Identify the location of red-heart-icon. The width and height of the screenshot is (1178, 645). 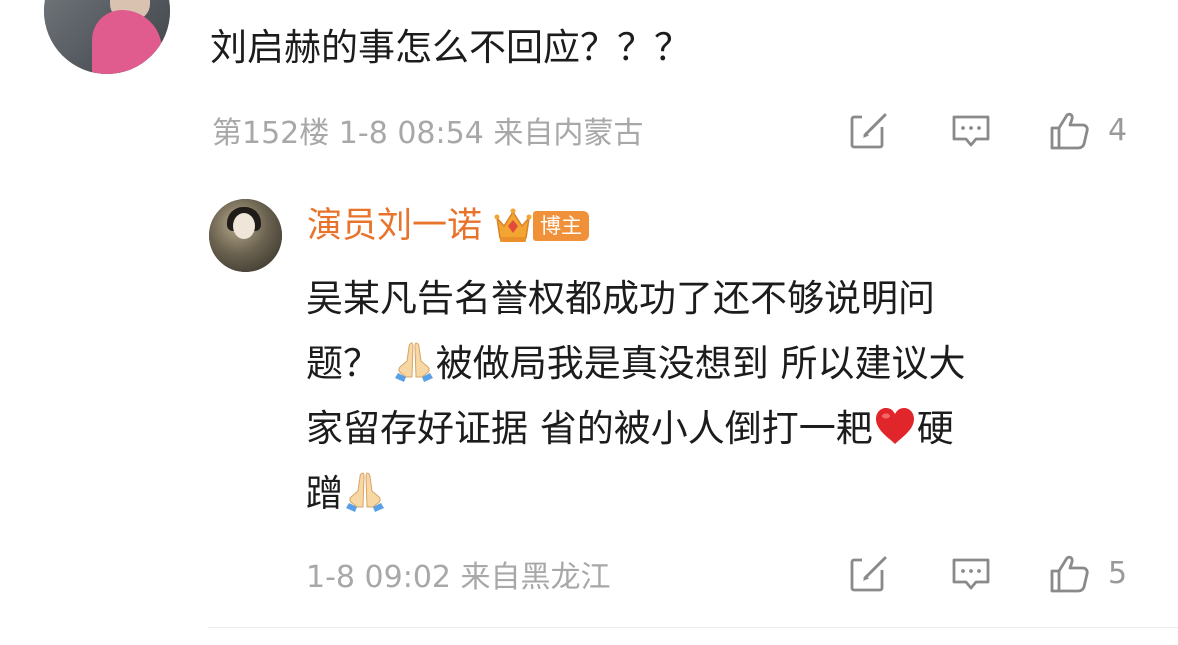
(895, 426).